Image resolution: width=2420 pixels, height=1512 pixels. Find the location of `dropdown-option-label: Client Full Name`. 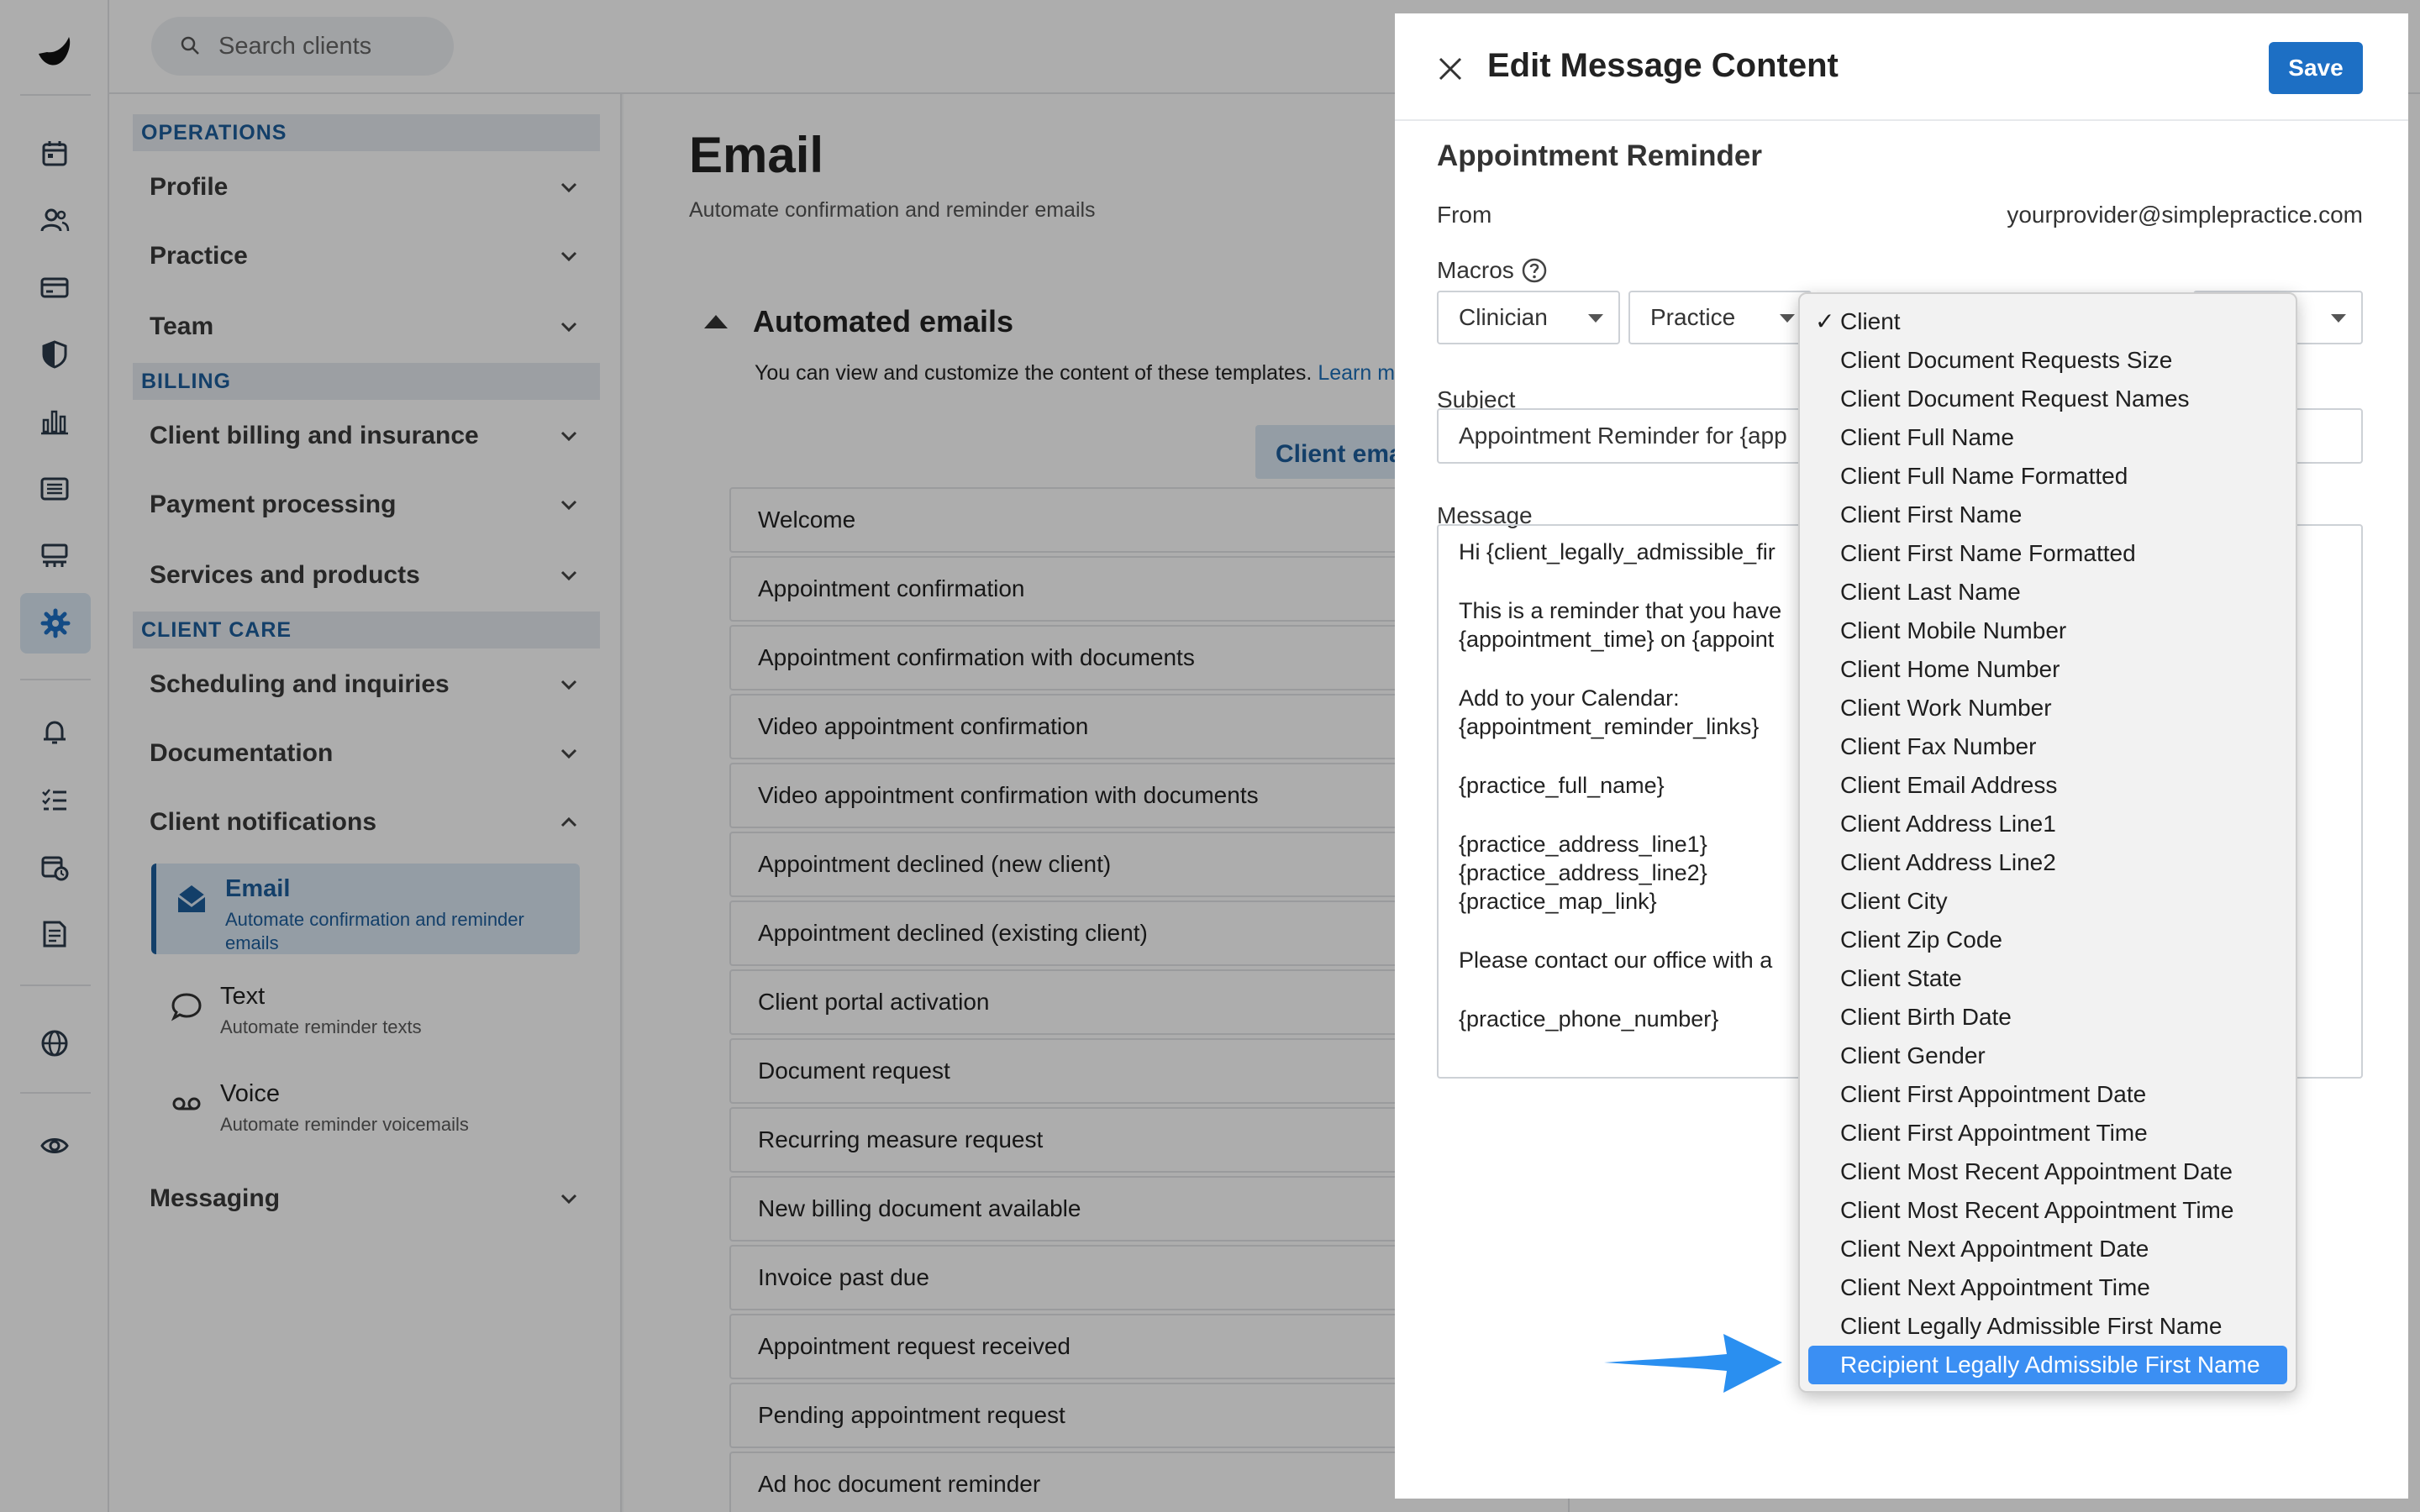

dropdown-option-label: Client Full Name is located at coordinates (1927, 437).